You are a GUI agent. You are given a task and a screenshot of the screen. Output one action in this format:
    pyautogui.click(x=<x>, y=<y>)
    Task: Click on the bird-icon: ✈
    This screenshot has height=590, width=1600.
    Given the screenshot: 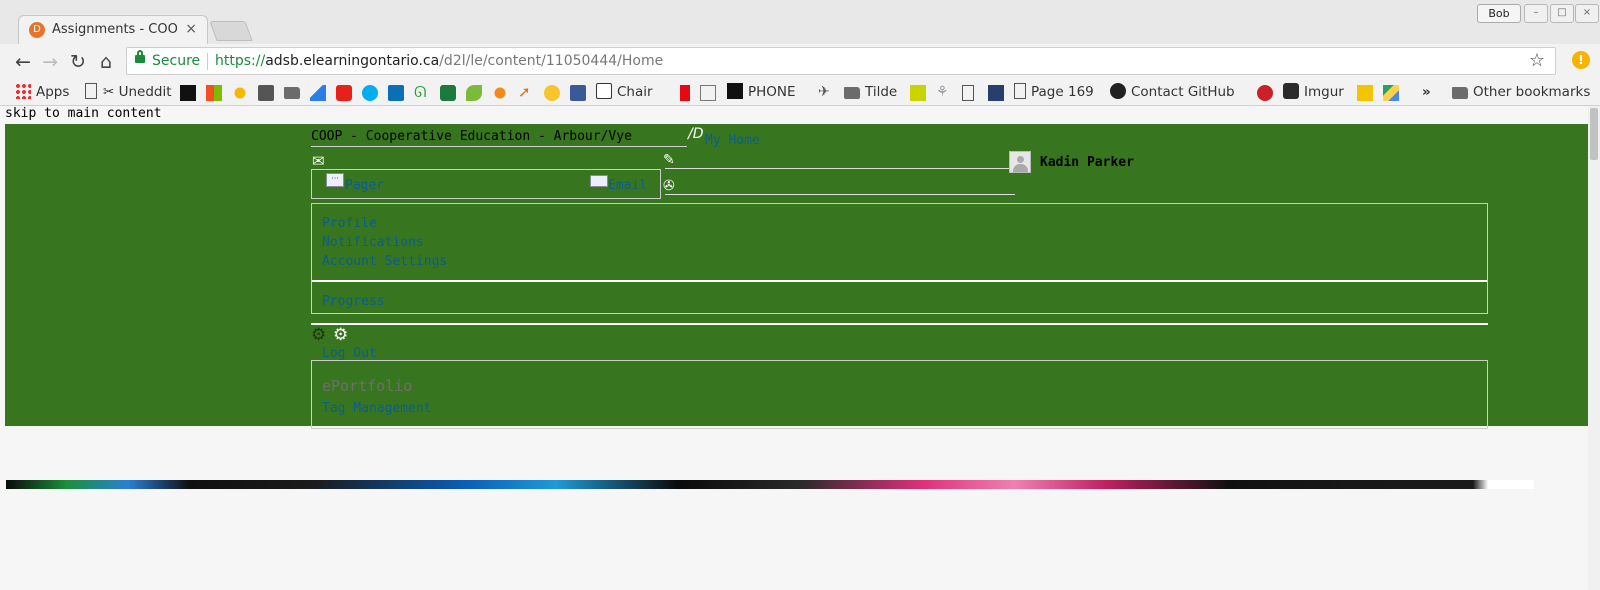 What is the action you would take?
    pyautogui.click(x=826, y=93)
    